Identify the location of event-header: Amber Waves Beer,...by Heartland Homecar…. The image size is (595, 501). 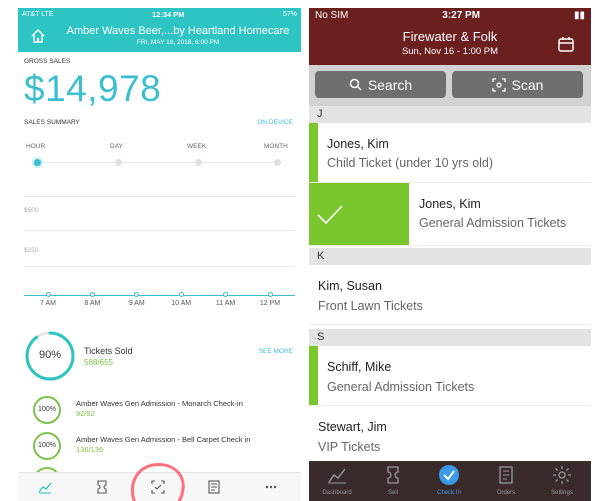
(159, 36).